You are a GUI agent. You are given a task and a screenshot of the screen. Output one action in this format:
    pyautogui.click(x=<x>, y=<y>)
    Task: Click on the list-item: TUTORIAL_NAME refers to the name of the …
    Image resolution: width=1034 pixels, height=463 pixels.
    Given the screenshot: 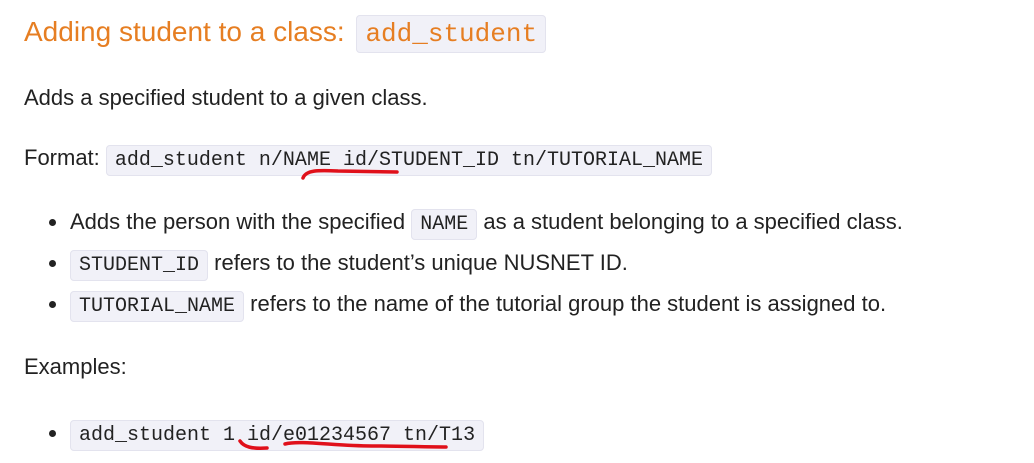 What is the action you would take?
    pyautogui.click(x=463, y=309)
    